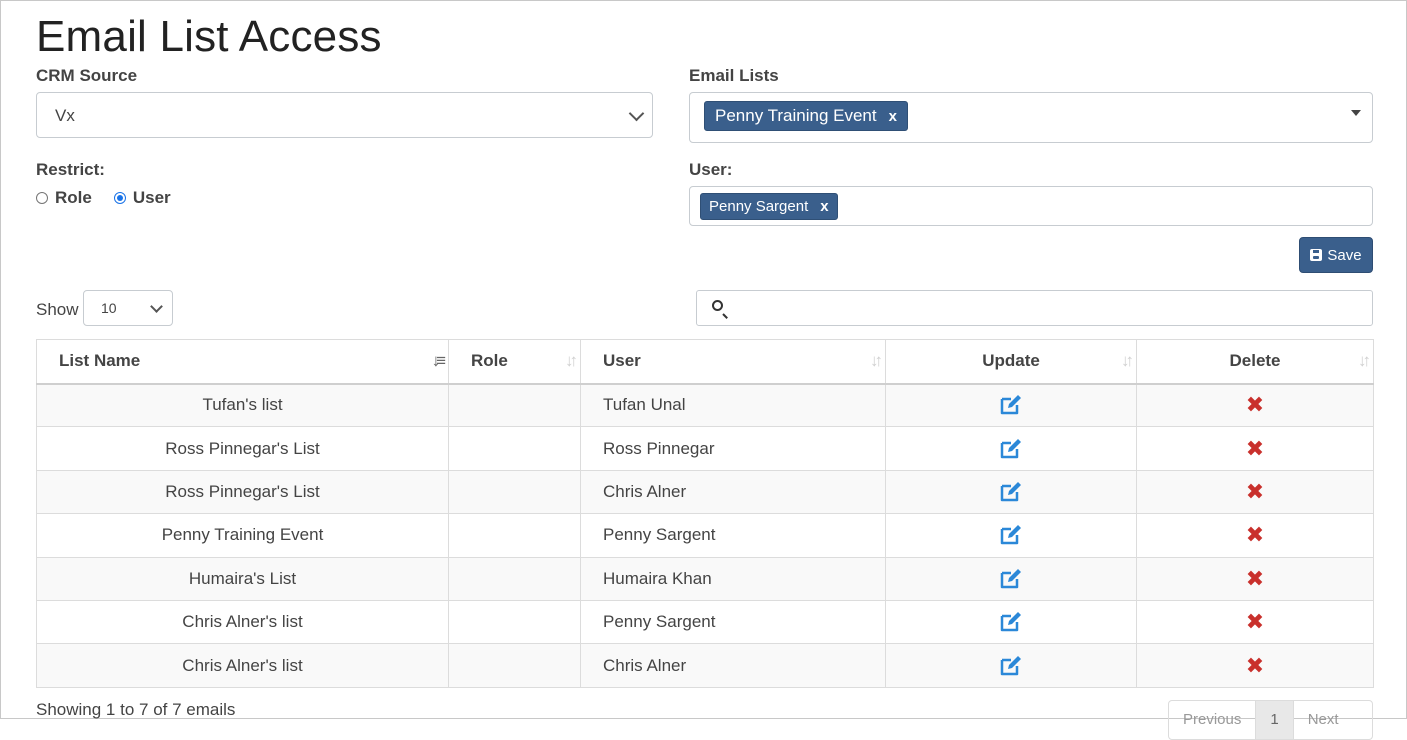 The width and height of the screenshot is (1407, 740). What do you see at coordinates (242, 448) in the screenshot?
I see `cell-list-name: Ross Pinnegar's List` at bounding box center [242, 448].